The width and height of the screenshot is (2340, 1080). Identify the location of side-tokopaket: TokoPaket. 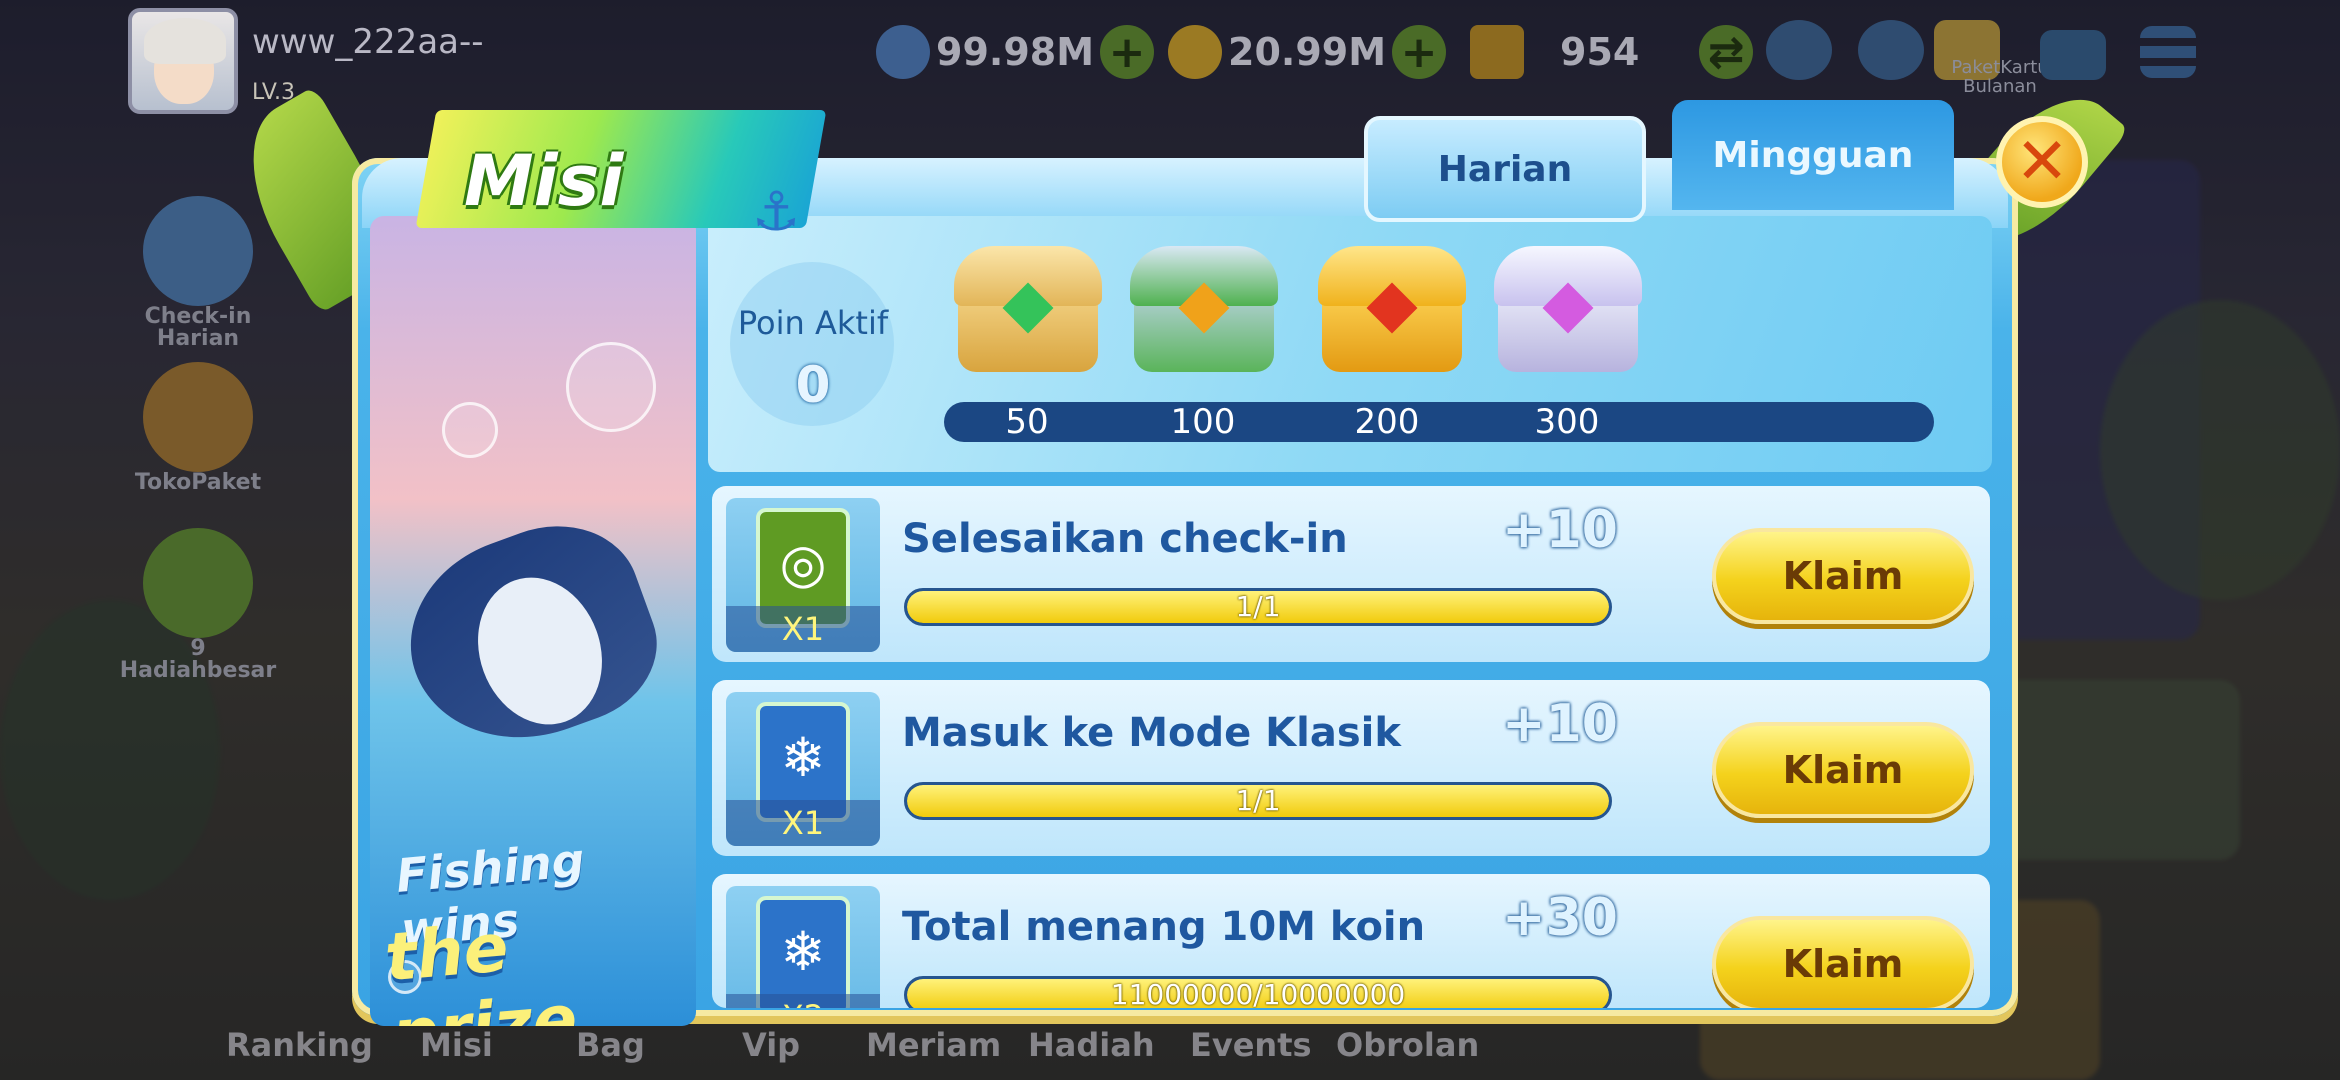
(198, 428).